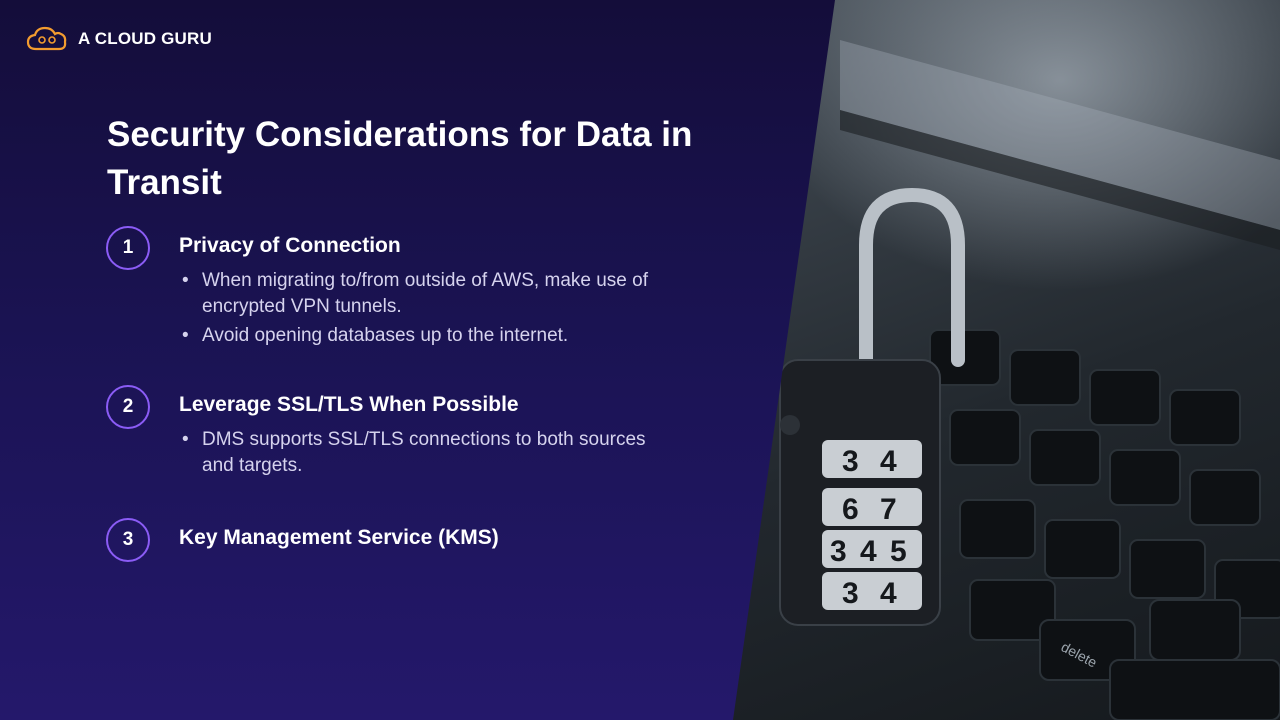 The height and width of the screenshot is (720, 1280). Describe the element at coordinates (850, 509) in the screenshot. I see `svg-text: 6` at that location.